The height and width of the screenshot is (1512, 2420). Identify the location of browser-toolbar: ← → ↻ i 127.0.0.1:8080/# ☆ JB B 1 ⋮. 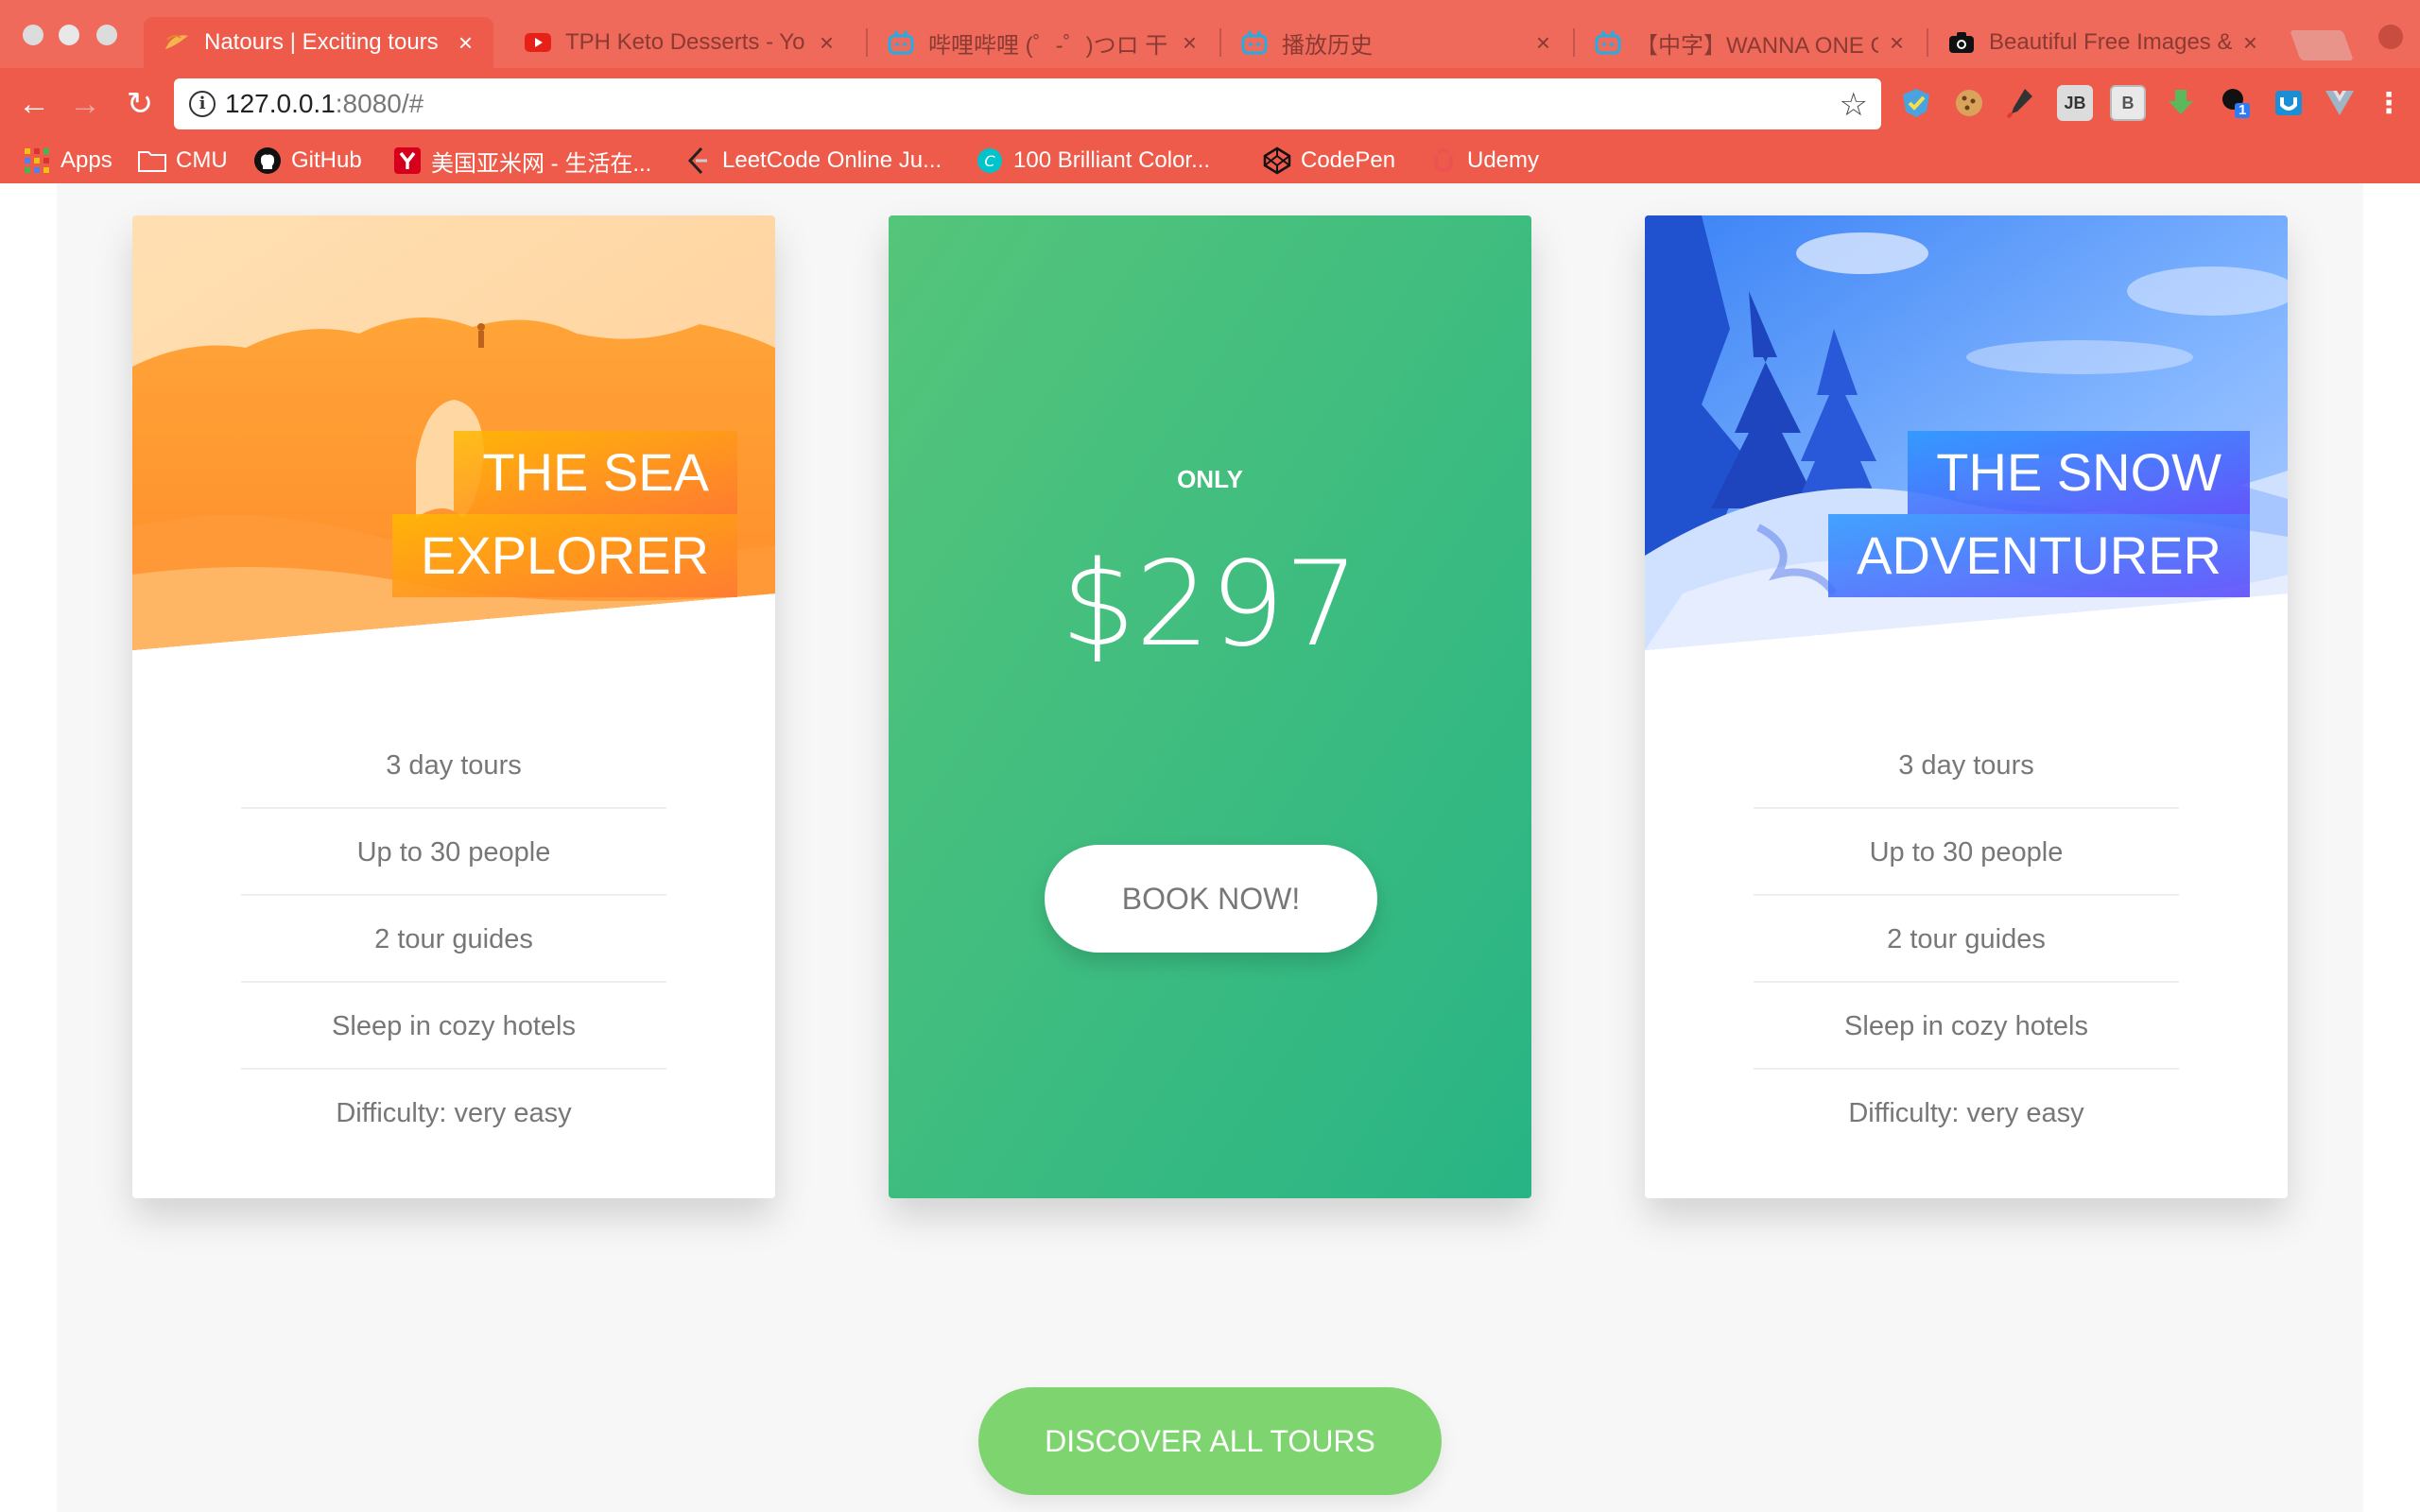
(1210, 104).